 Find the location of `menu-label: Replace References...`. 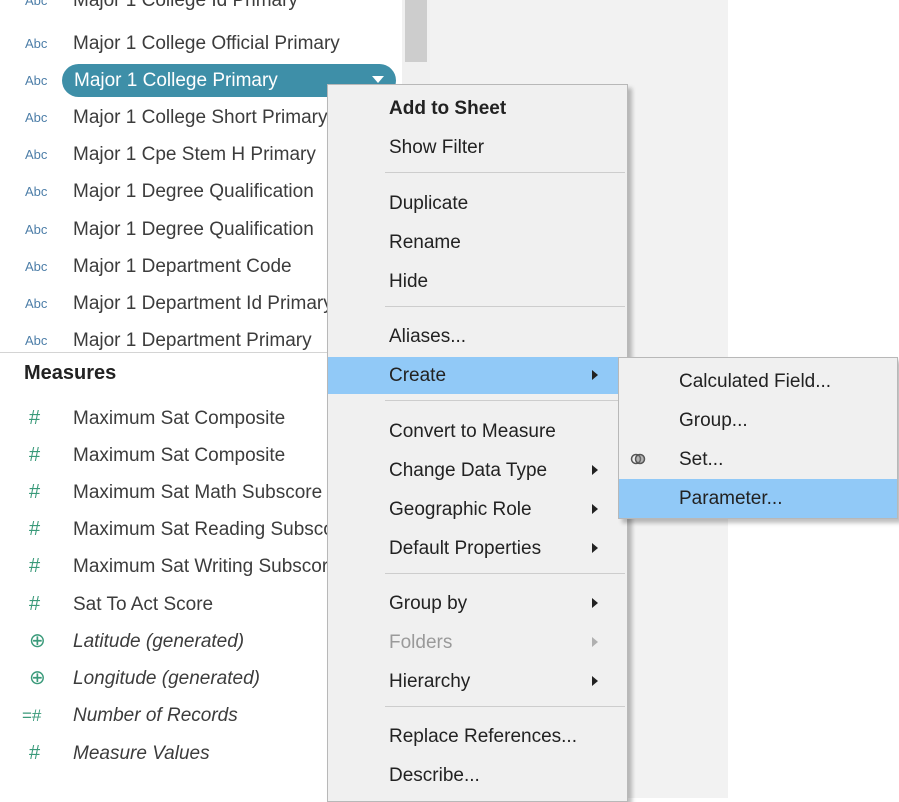

menu-label: Replace References... is located at coordinates (483, 736).